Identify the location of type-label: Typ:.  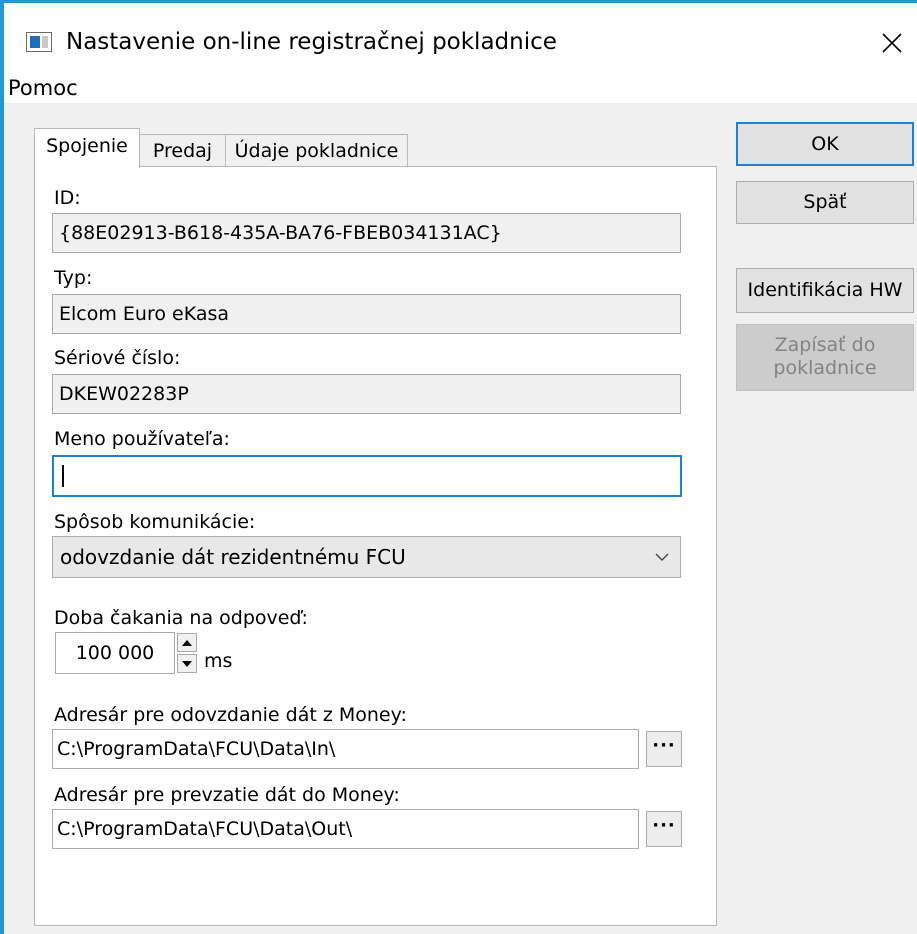
(73, 278).